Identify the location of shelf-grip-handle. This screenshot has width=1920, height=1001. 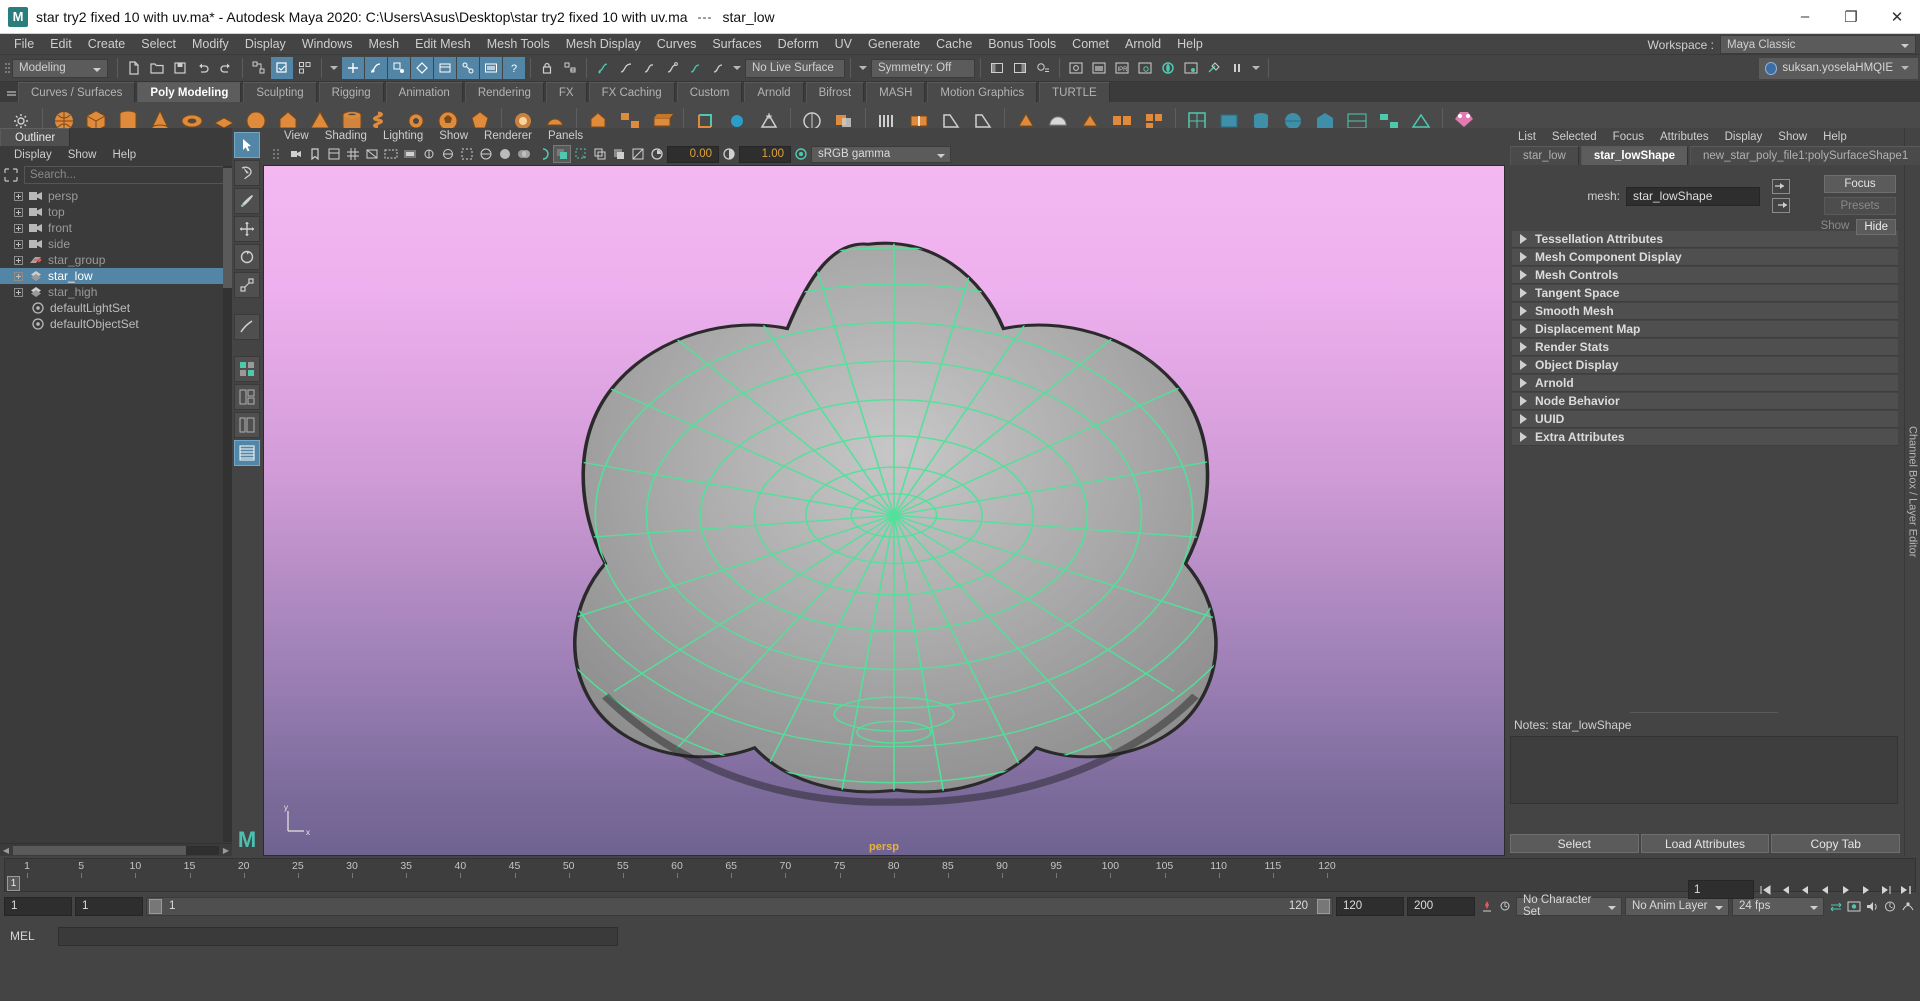
(11, 92).